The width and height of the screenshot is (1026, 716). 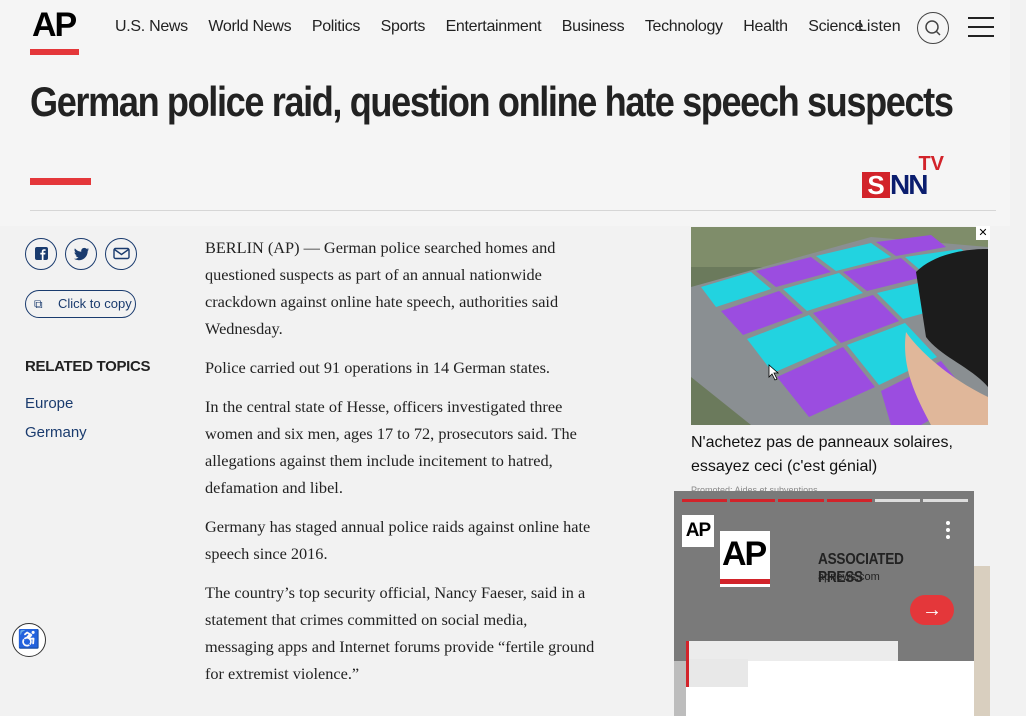 I want to click on nav-item-us-news: U.S. News, so click(x=151, y=27).